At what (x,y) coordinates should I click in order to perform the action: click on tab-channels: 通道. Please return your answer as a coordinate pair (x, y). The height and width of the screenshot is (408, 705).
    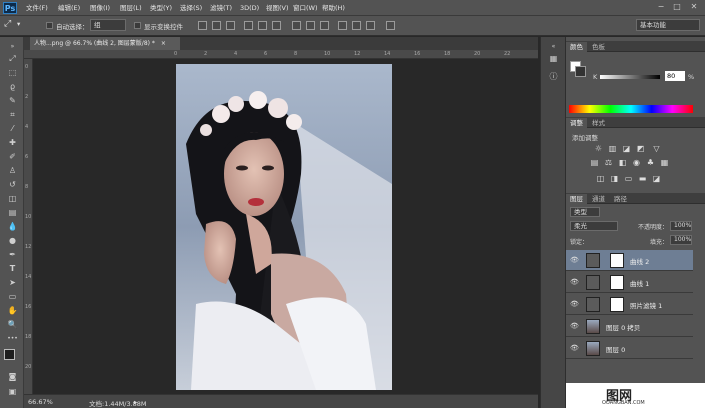
    Looking at the image, I should click on (598, 199).